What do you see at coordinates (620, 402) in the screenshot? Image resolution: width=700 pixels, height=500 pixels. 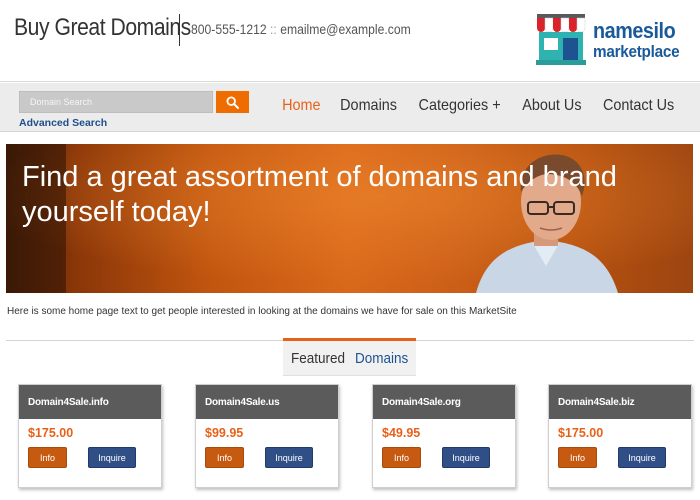 I see `domain-name: Domain4Sale.biz` at bounding box center [620, 402].